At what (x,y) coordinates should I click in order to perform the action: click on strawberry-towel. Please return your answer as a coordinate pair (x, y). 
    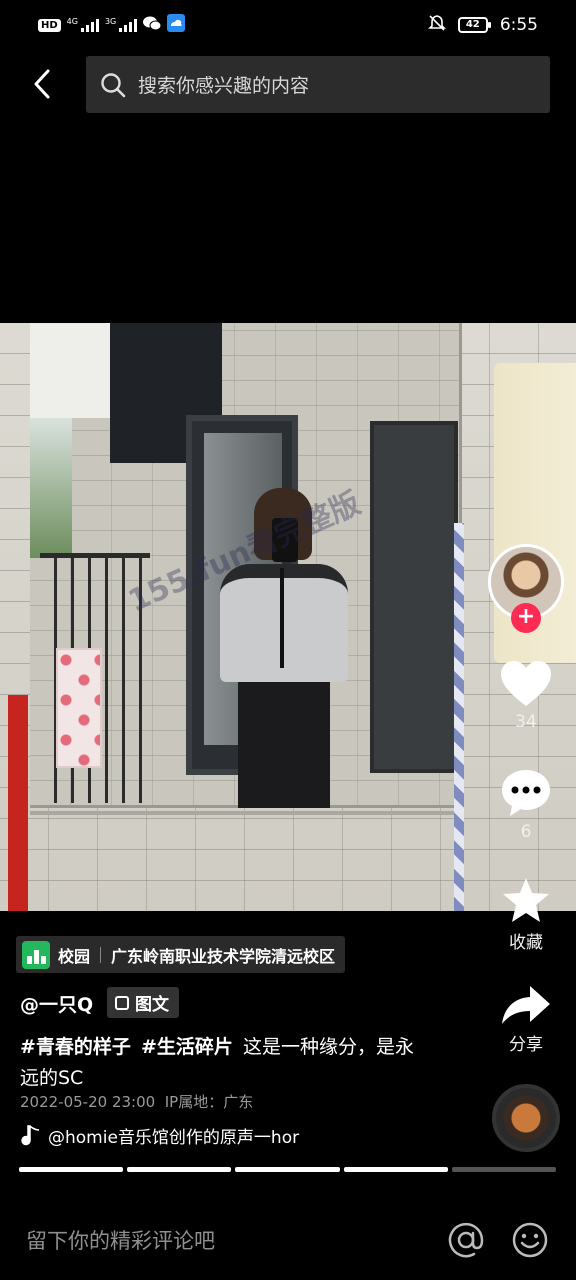
    Looking at the image, I should click on (79, 708).